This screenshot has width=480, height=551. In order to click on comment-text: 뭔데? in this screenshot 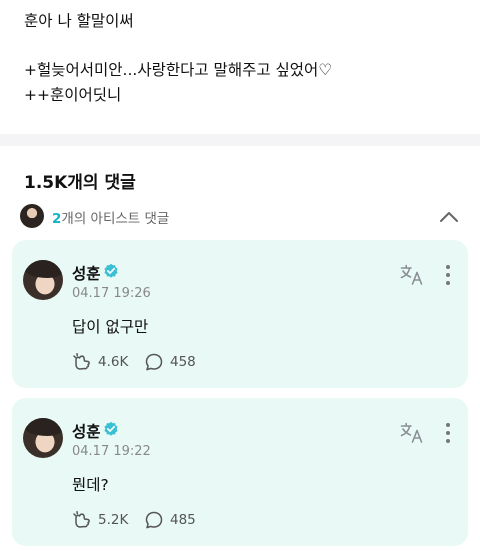, I will do `click(90, 485)`.